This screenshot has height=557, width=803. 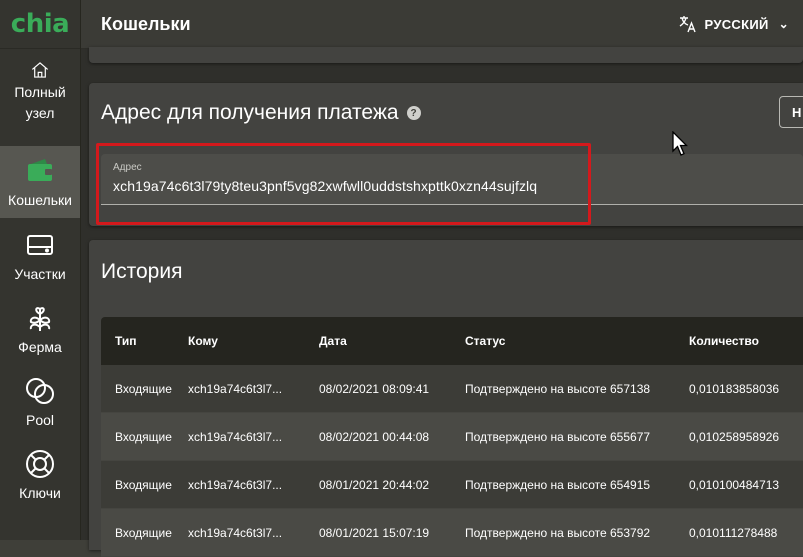 I want to click on sidebar-item-plots: Участки, so click(x=40, y=256).